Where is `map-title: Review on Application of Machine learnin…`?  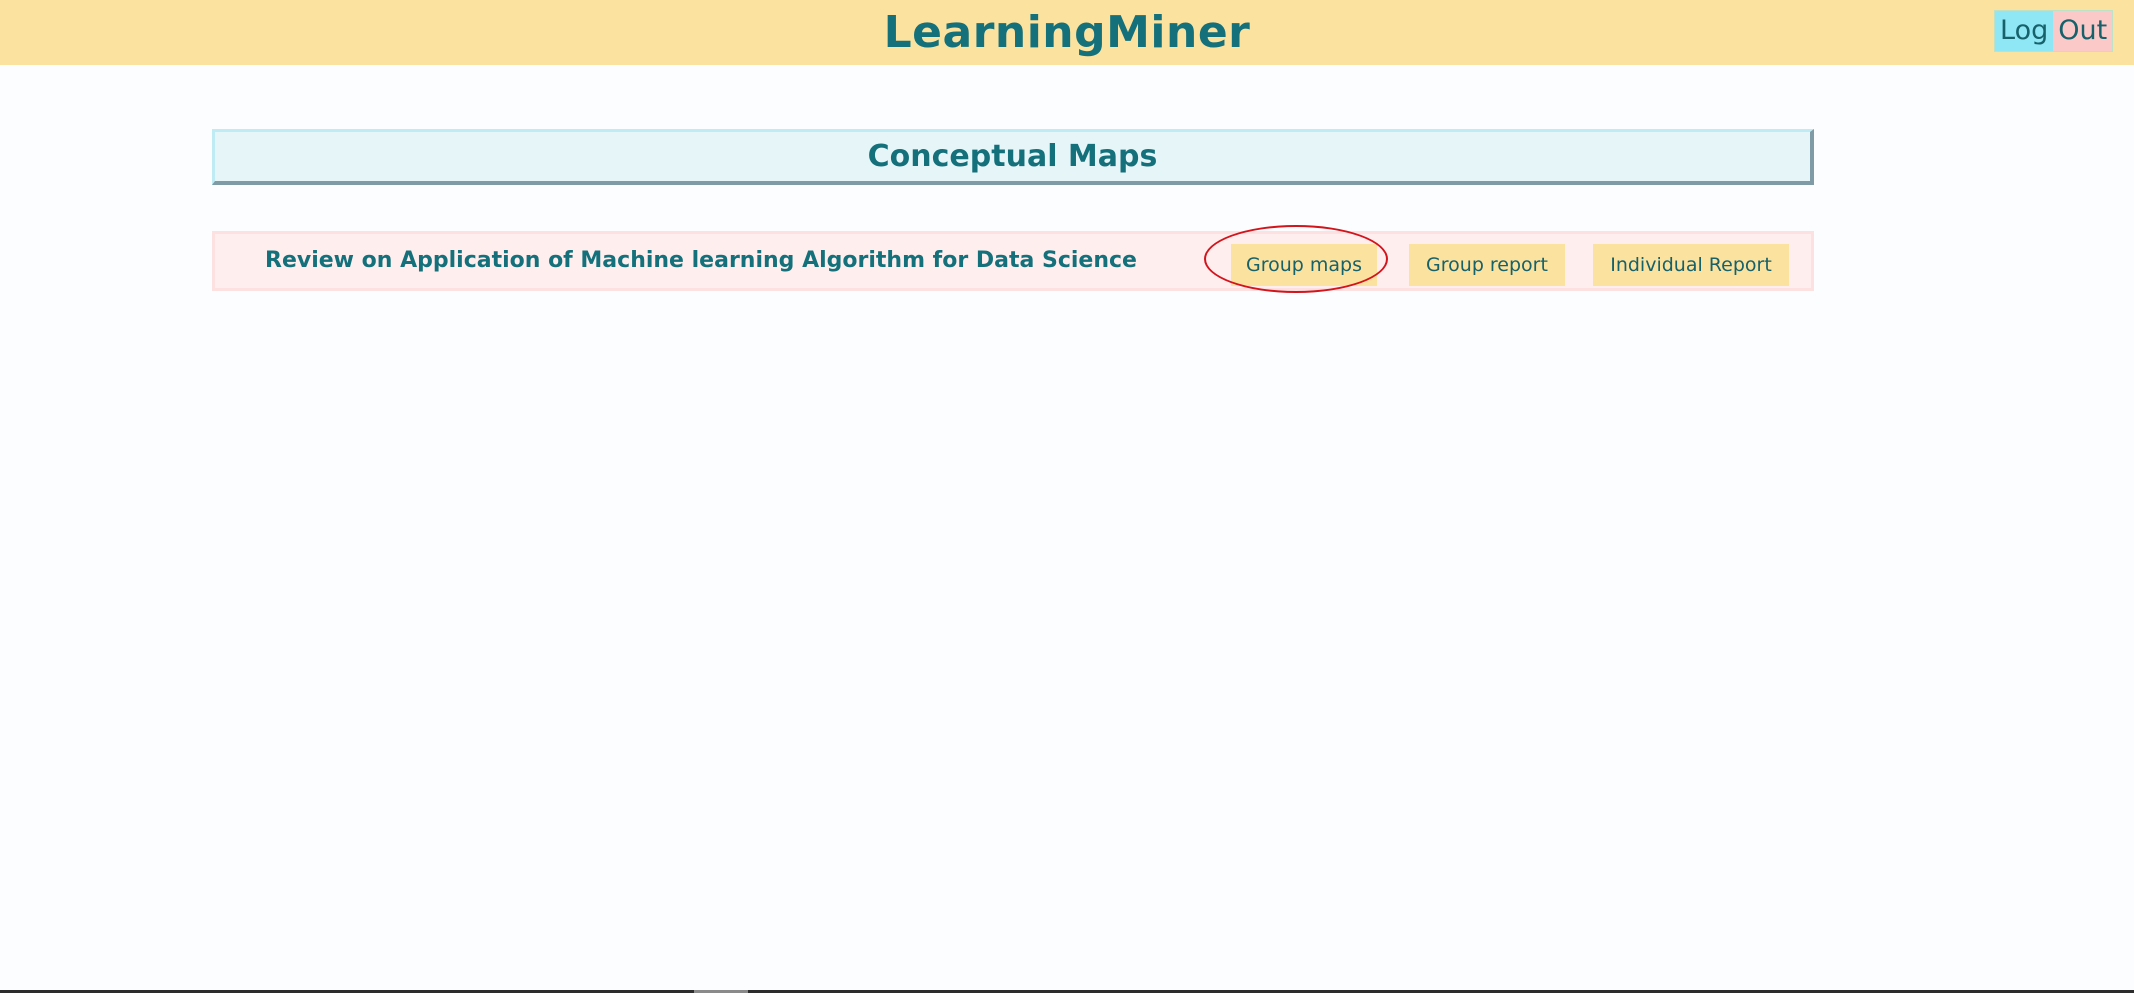 map-title: Review on Application of Machine learnin… is located at coordinates (701, 260).